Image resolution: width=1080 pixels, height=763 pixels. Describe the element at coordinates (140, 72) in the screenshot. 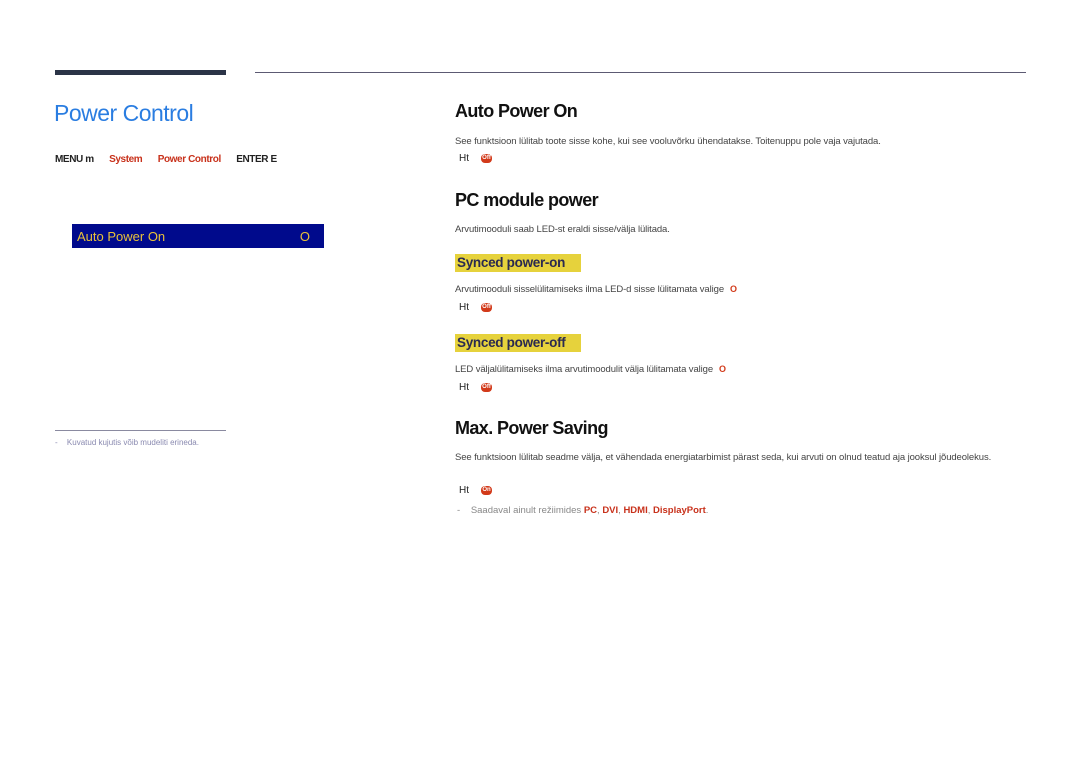

I see `header-rule-thick` at that location.